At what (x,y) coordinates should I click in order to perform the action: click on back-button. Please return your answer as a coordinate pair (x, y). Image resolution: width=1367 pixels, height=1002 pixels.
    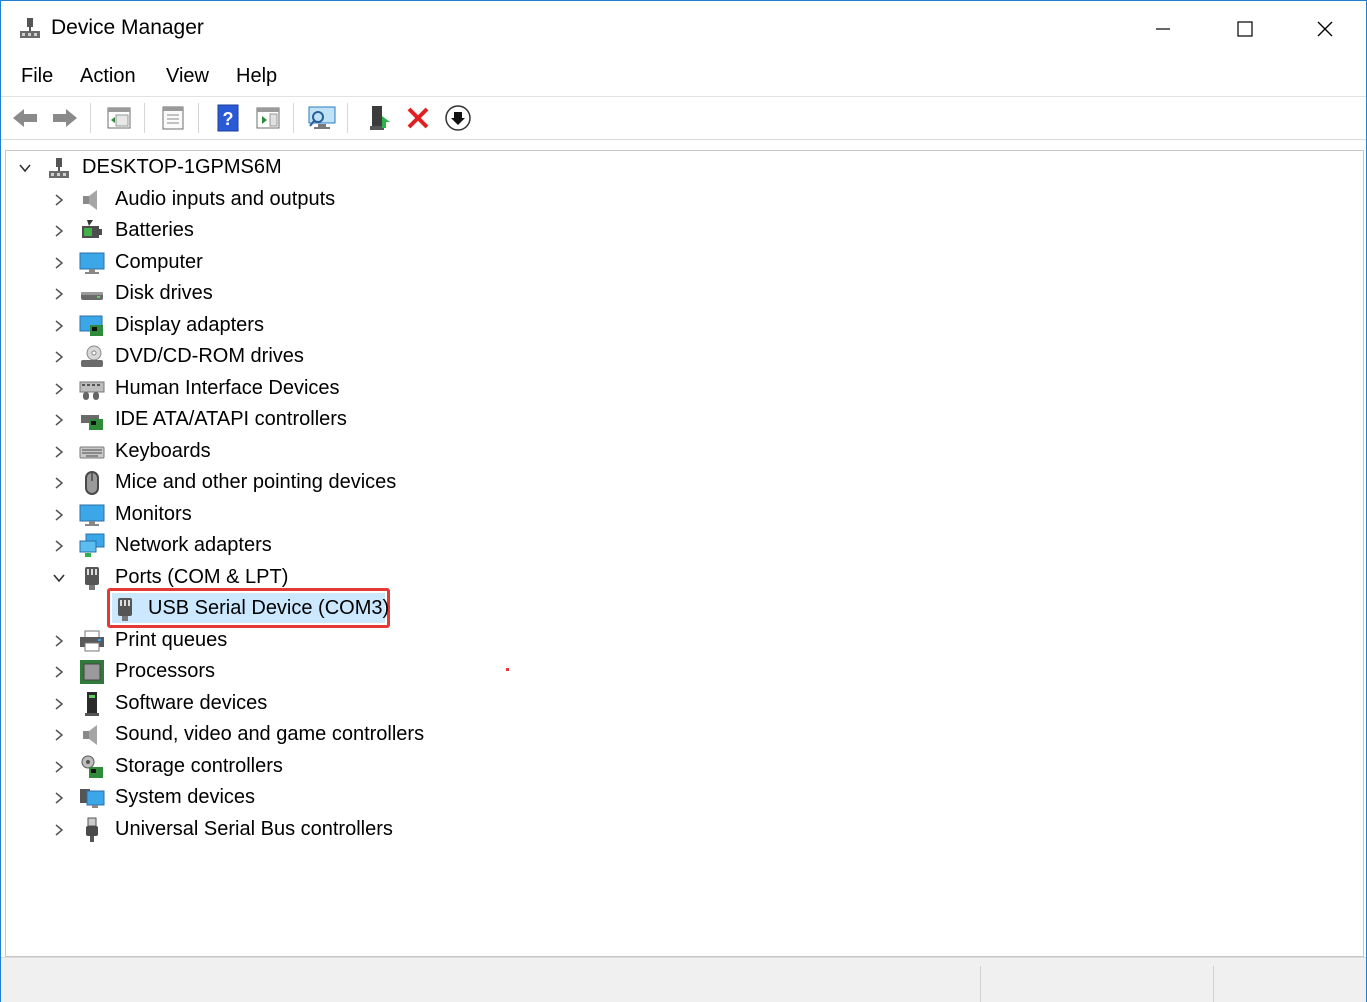
    Looking at the image, I should click on (25, 118).